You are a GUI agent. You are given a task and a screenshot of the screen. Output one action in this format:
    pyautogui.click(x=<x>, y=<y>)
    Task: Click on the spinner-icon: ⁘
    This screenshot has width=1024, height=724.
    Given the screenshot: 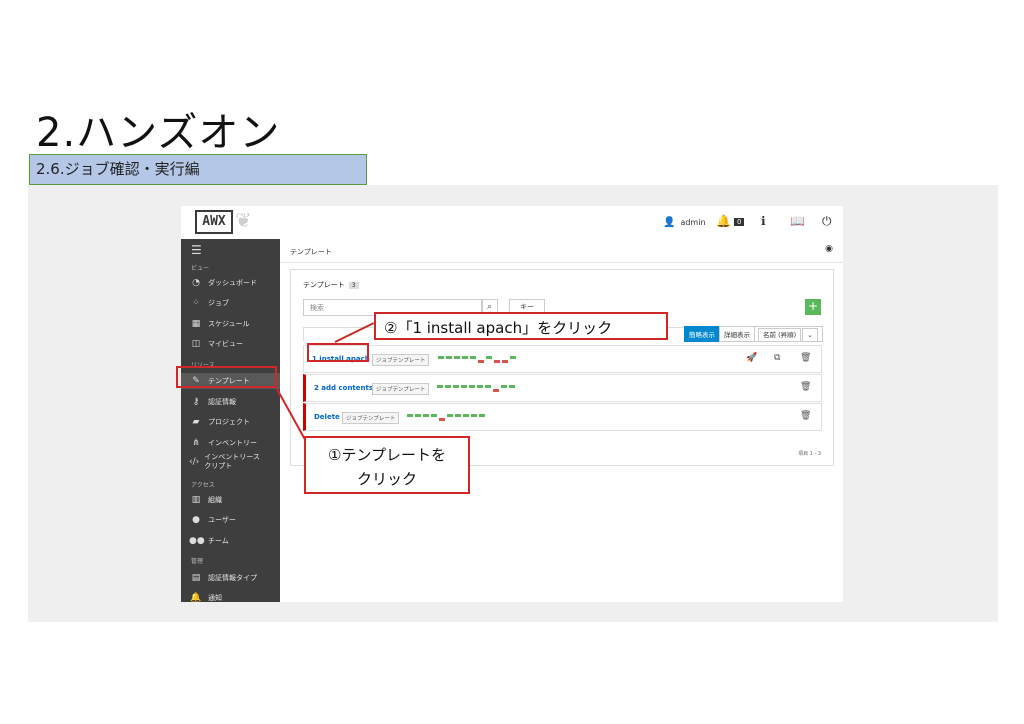 What is the action you would take?
    pyautogui.click(x=196, y=303)
    